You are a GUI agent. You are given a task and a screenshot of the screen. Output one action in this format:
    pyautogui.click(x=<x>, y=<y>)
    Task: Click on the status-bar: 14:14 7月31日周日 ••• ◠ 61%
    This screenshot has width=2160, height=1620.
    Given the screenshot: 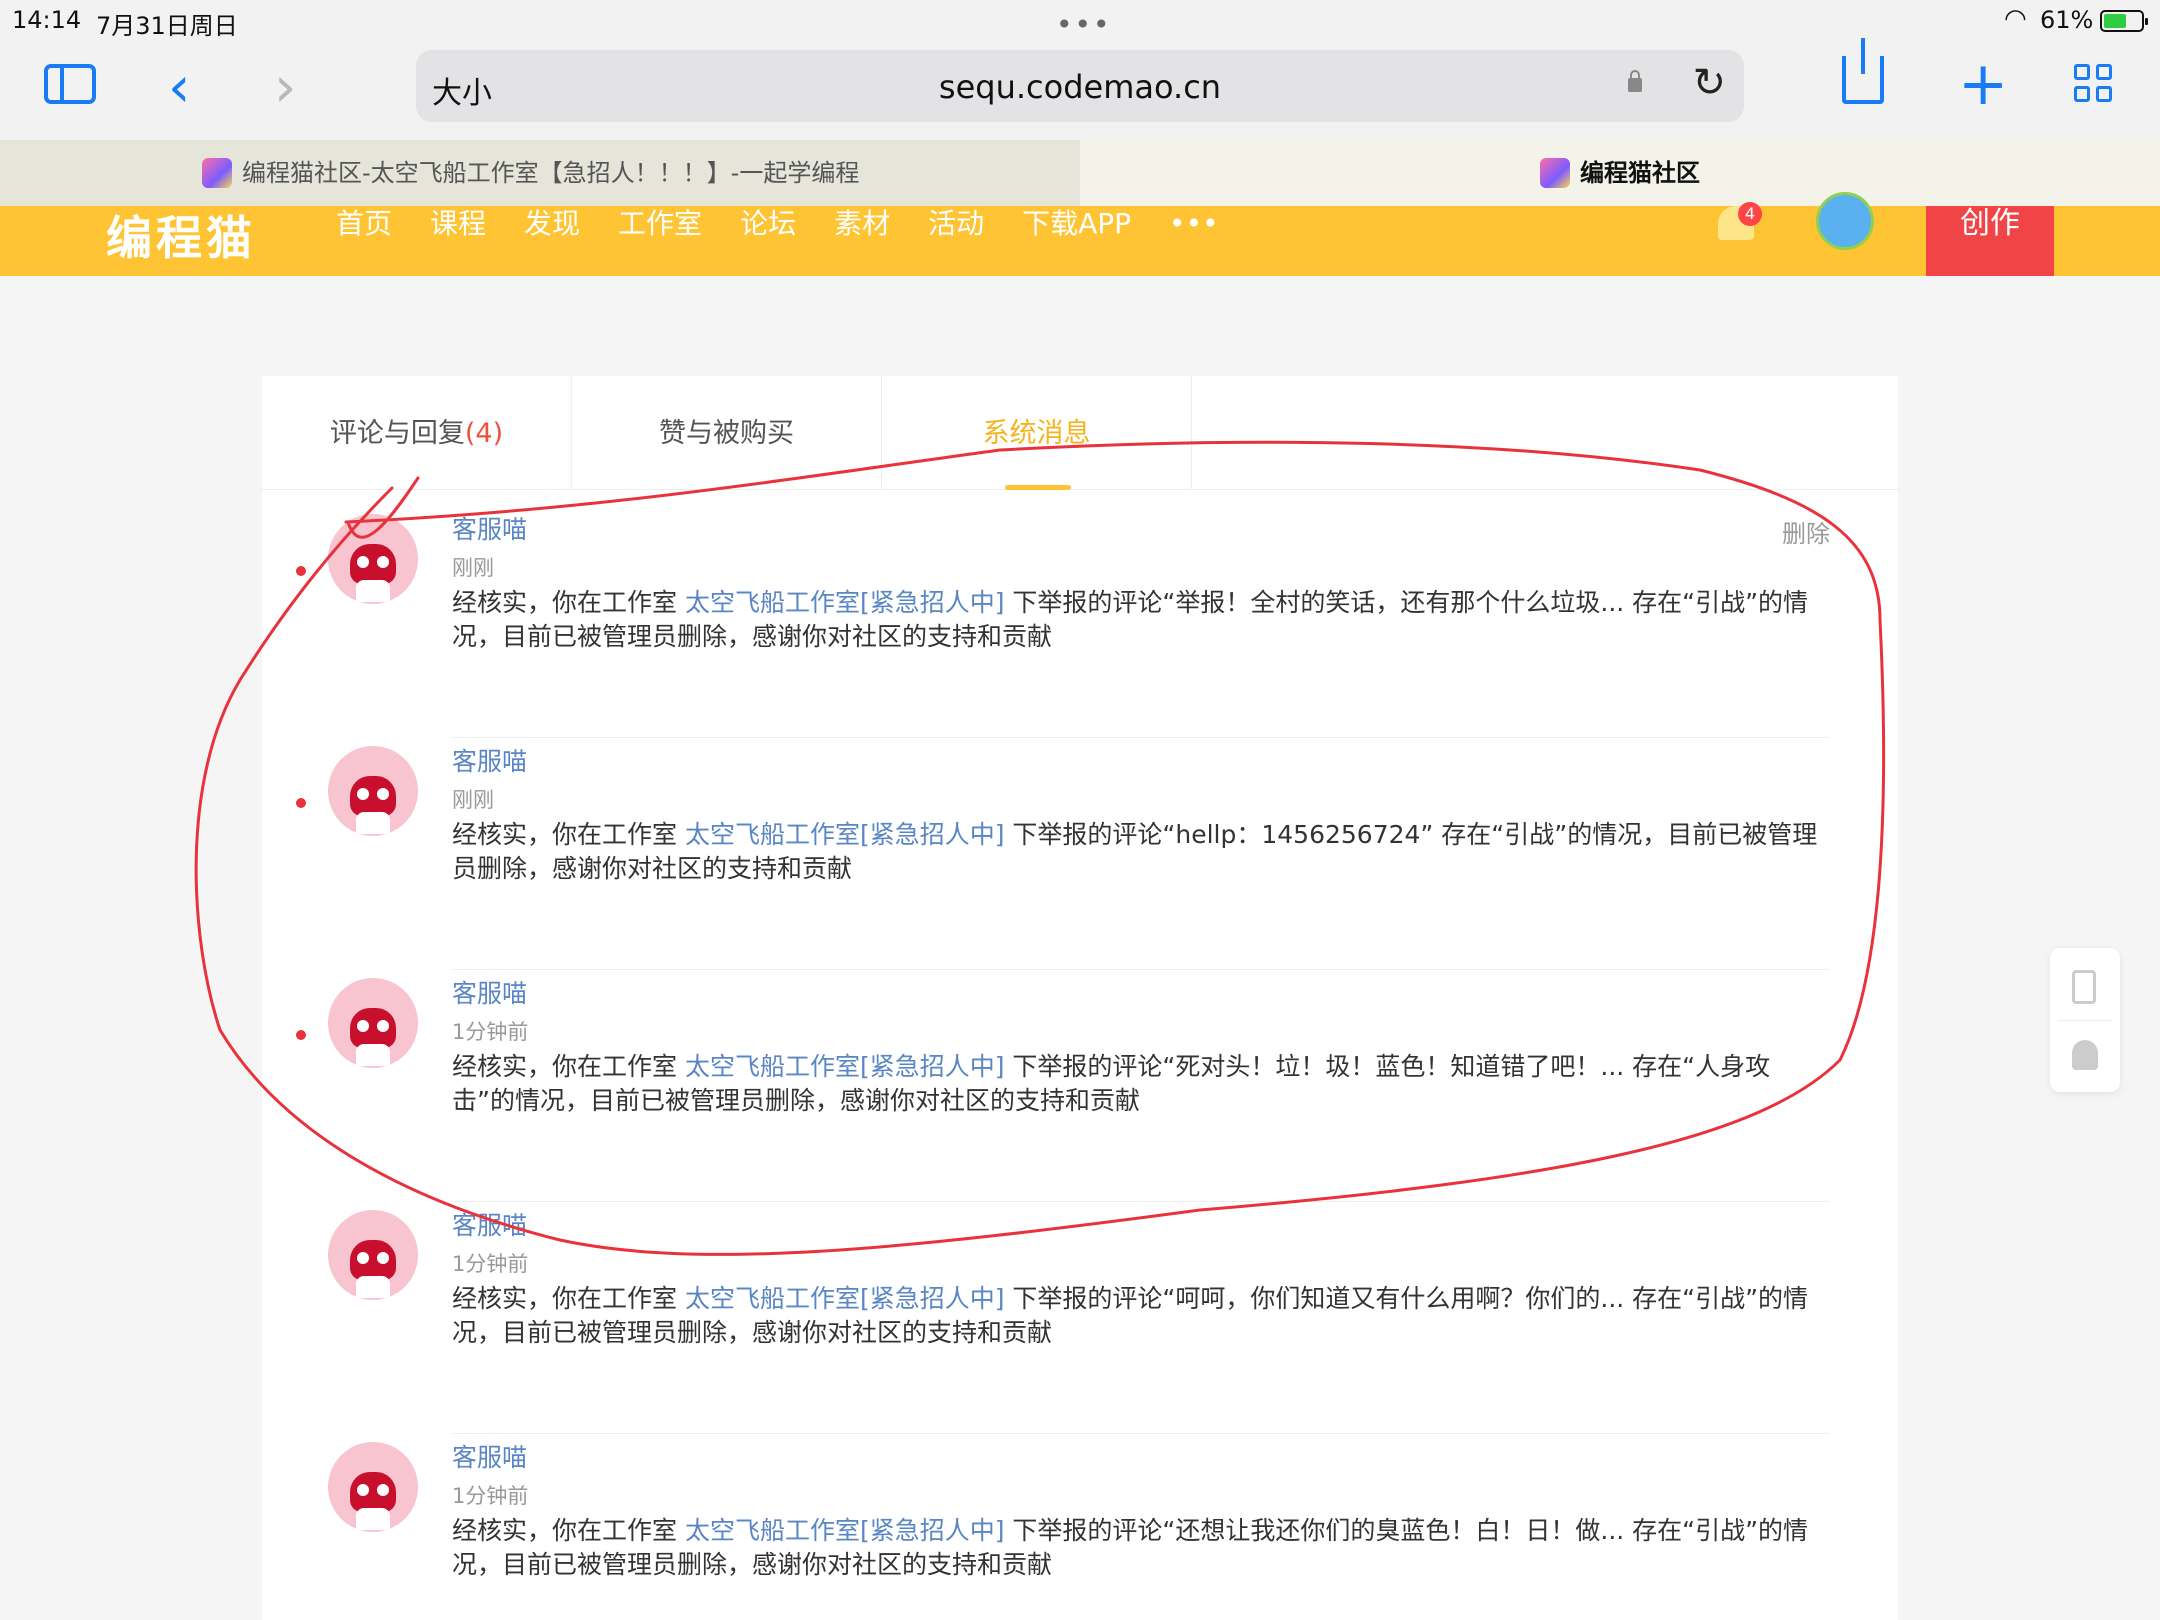 What is the action you would take?
    pyautogui.click(x=1080, y=21)
    